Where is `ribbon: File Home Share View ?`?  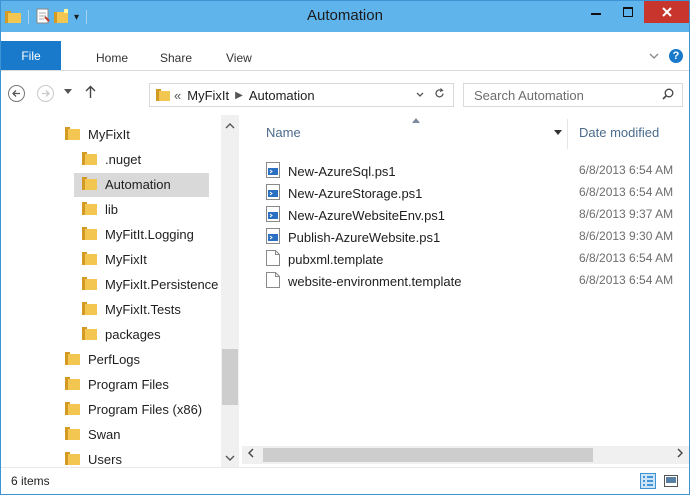
ribbon: File Home Share View ? is located at coordinates (345, 51).